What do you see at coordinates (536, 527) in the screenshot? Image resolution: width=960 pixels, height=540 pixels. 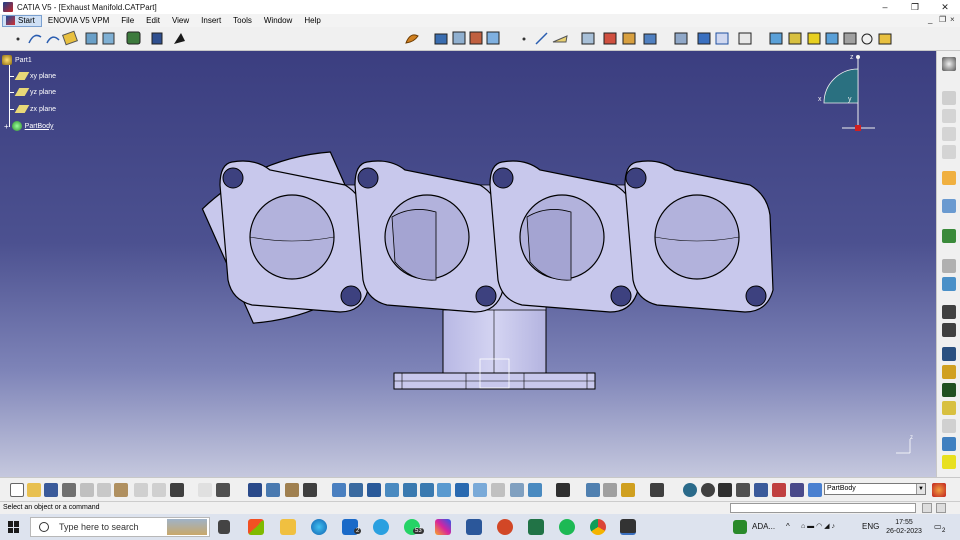 I see `excel-icon` at bounding box center [536, 527].